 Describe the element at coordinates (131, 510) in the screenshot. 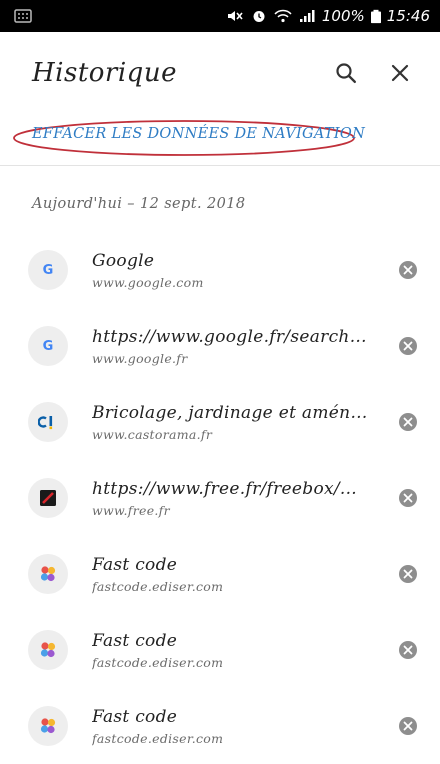

I see `item-url: www.free.fr` at that location.